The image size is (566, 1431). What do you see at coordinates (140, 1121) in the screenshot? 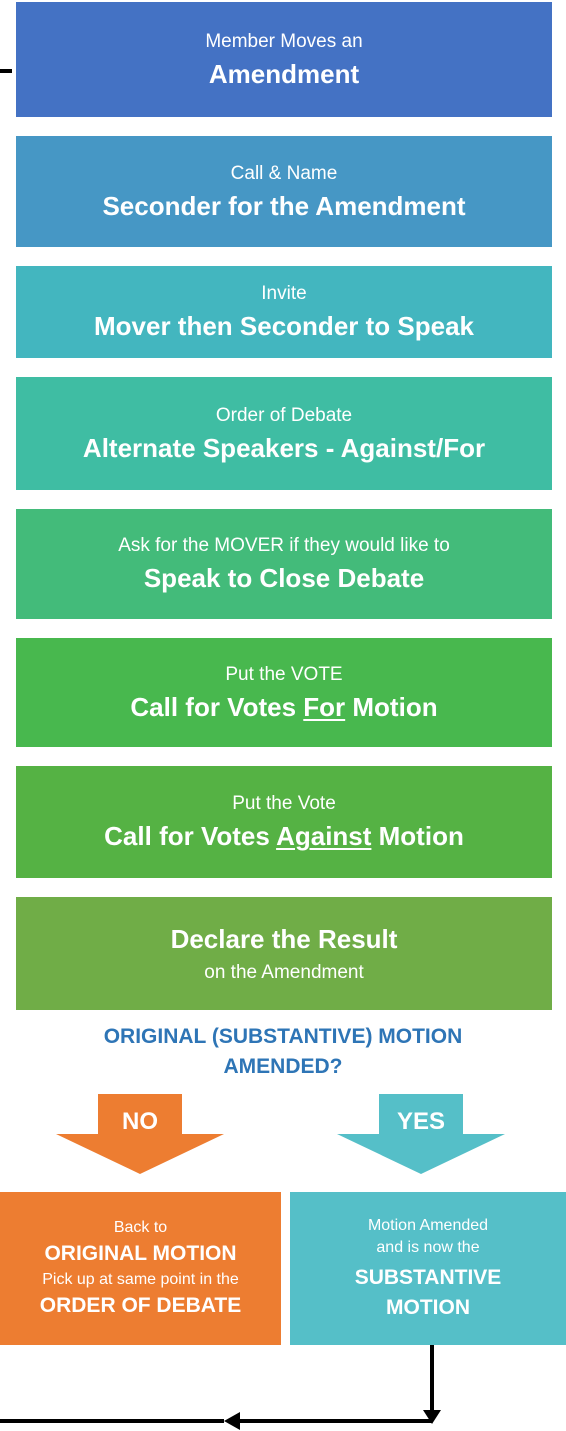
I see `no-arrow-label: NO` at bounding box center [140, 1121].